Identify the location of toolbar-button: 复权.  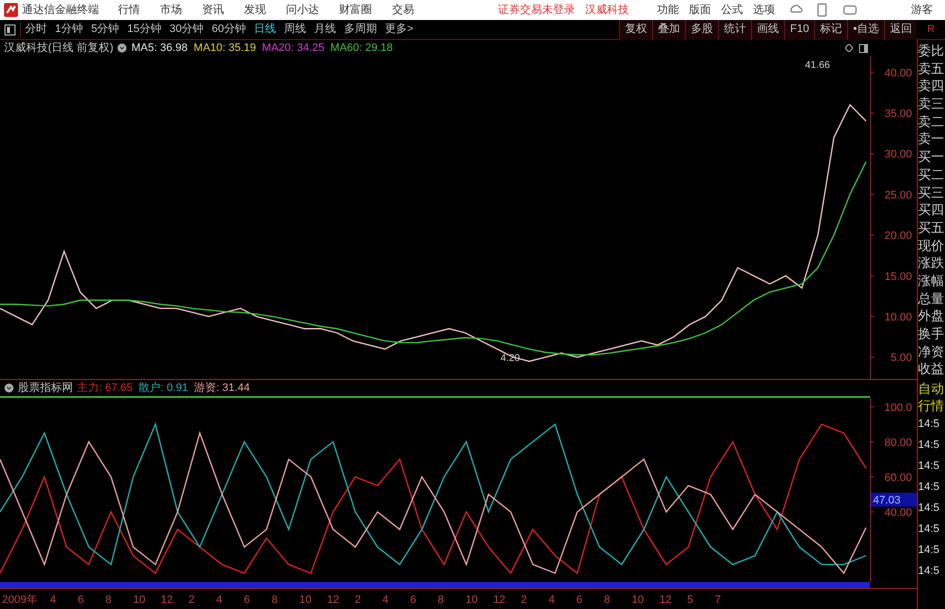
(635, 30).